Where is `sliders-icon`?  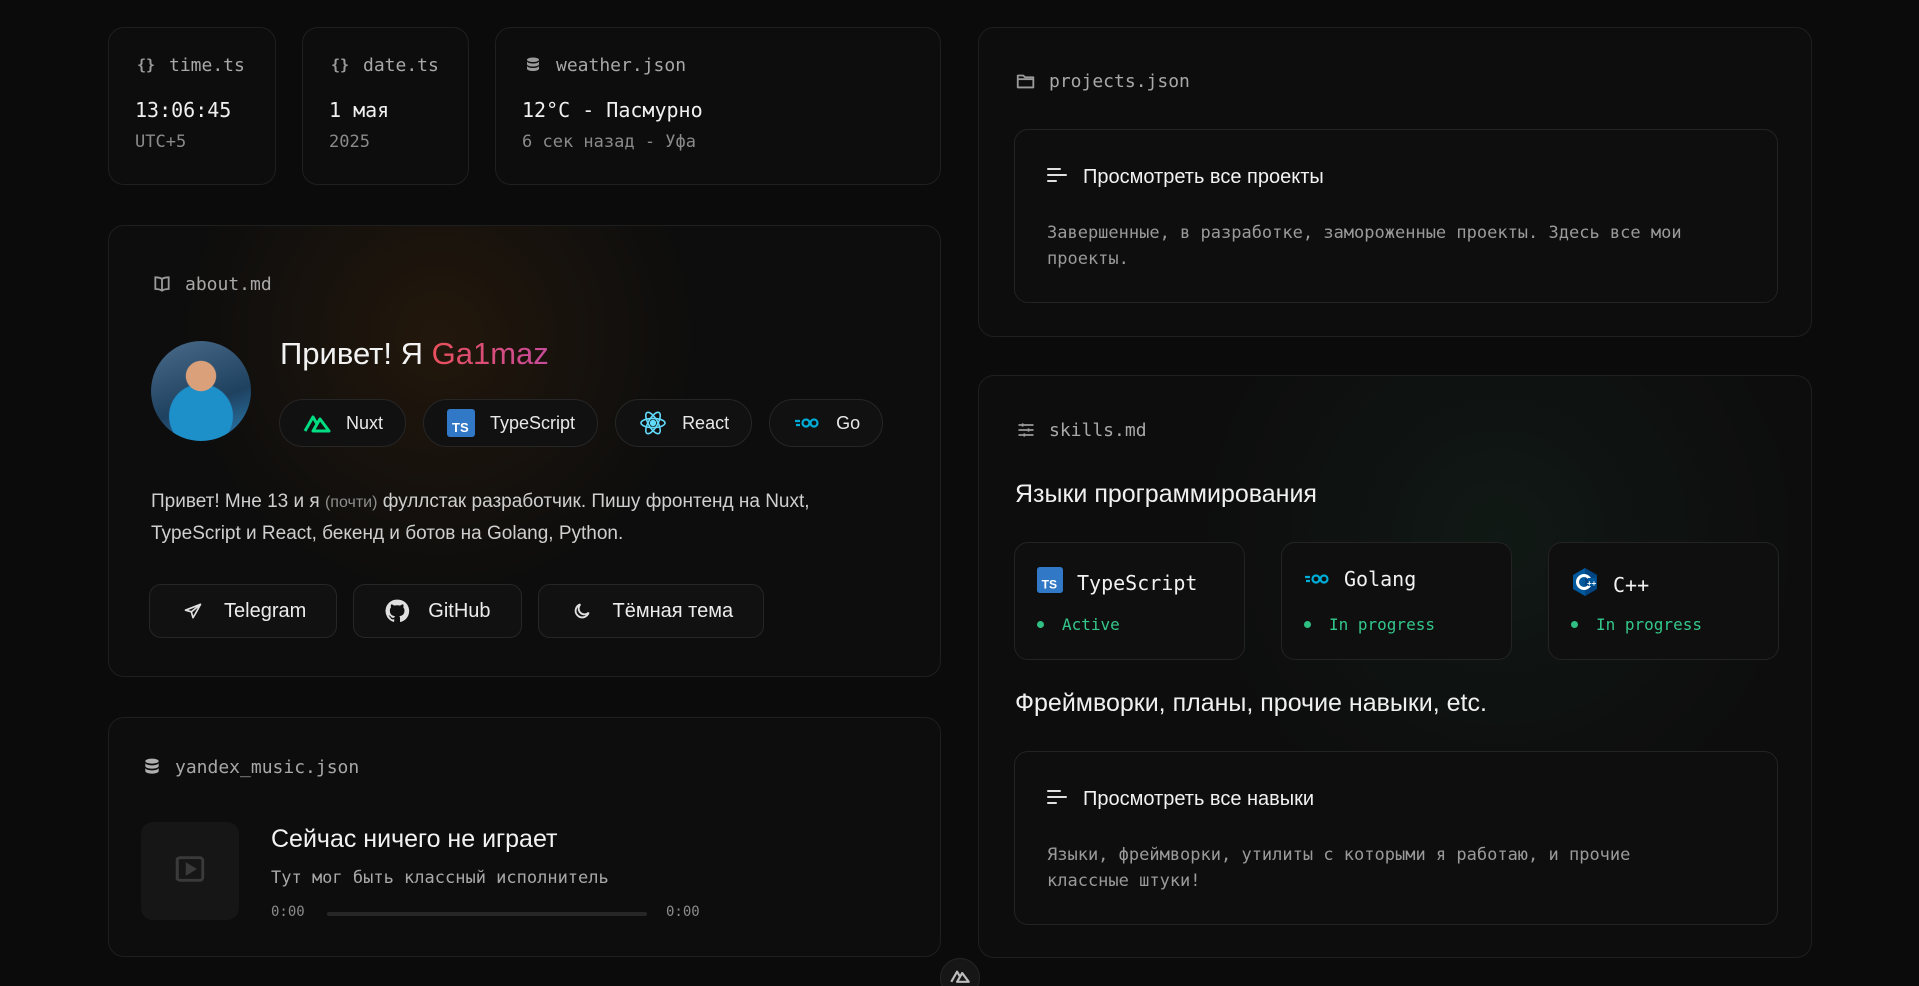
sliders-icon is located at coordinates (1026, 430).